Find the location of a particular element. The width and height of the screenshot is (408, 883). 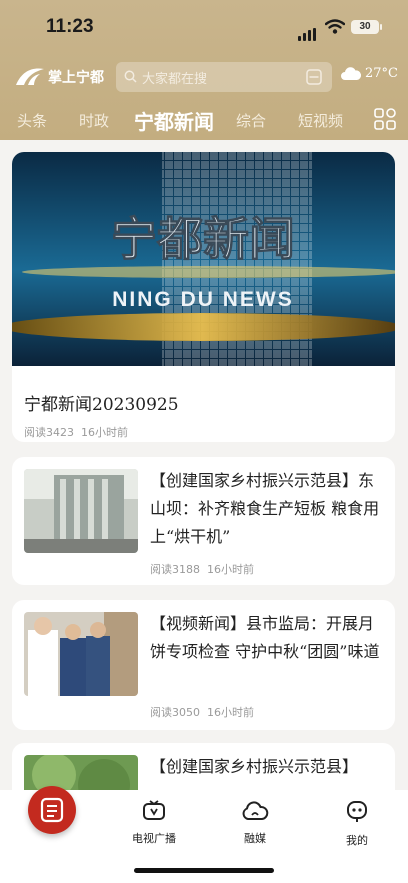

profile-icon is located at coordinates (357, 811).